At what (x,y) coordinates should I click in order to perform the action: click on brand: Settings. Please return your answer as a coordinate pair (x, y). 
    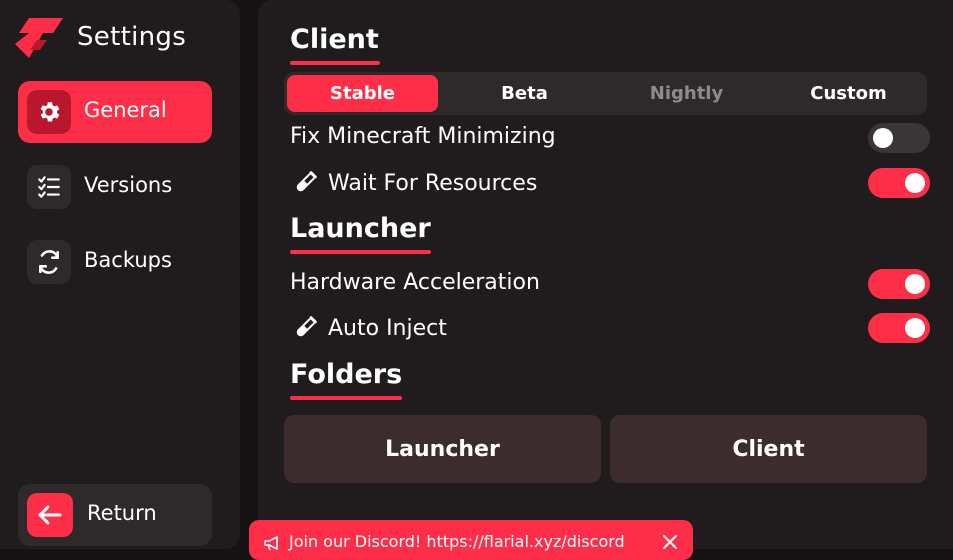
    Looking at the image, I should click on (115, 40).